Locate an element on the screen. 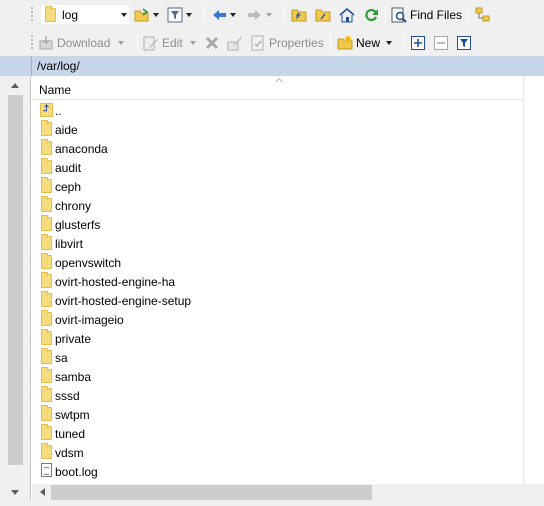 Image resolution: width=544 pixels, height=506 pixels. file-name: chrony is located at coordinates (73, 206).